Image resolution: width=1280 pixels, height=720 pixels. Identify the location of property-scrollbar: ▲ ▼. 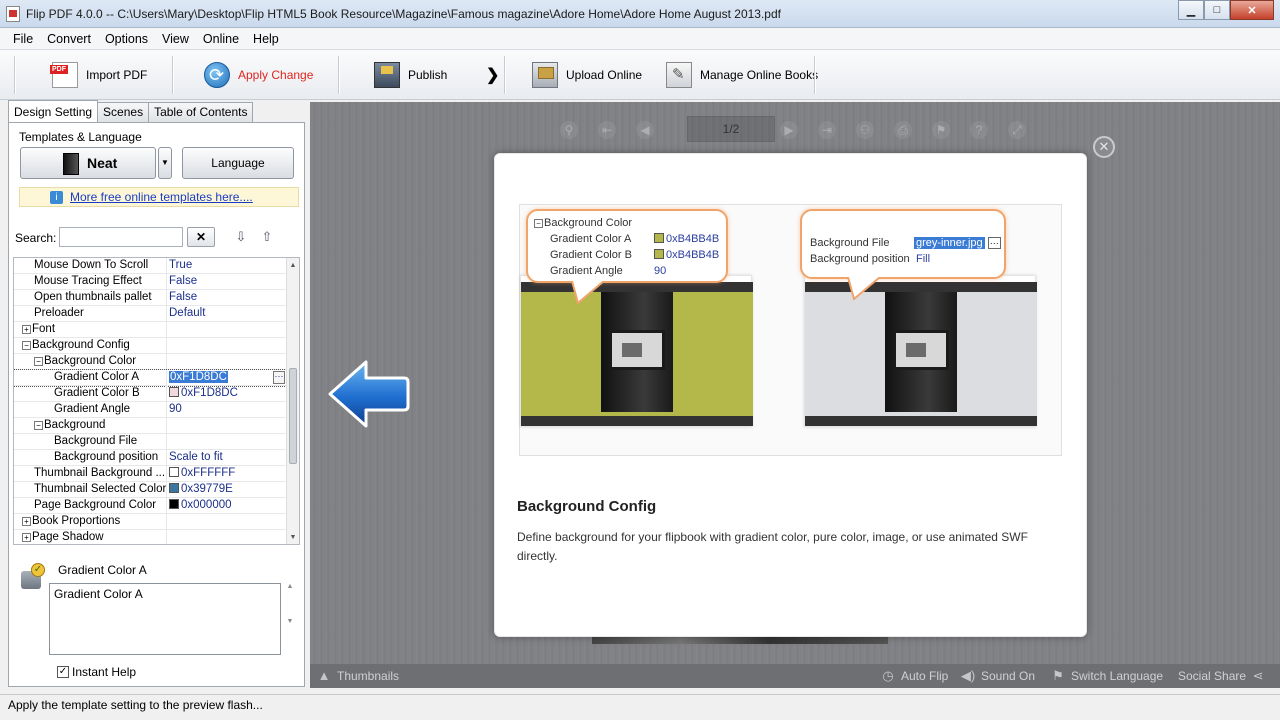
(292, 401).